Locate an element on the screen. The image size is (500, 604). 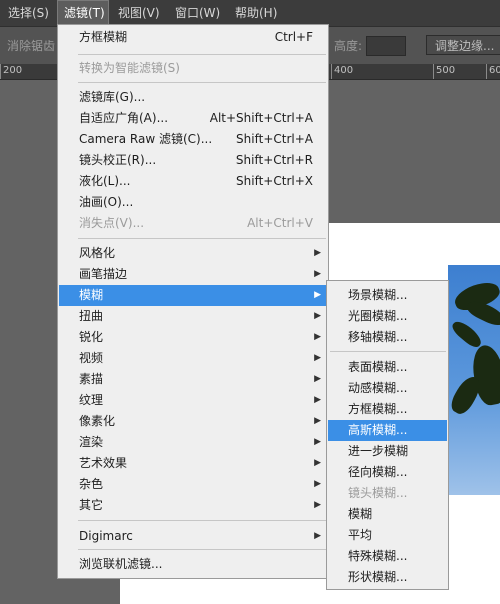
menu-view: 视图(V) is located at coordinates (139, 13).